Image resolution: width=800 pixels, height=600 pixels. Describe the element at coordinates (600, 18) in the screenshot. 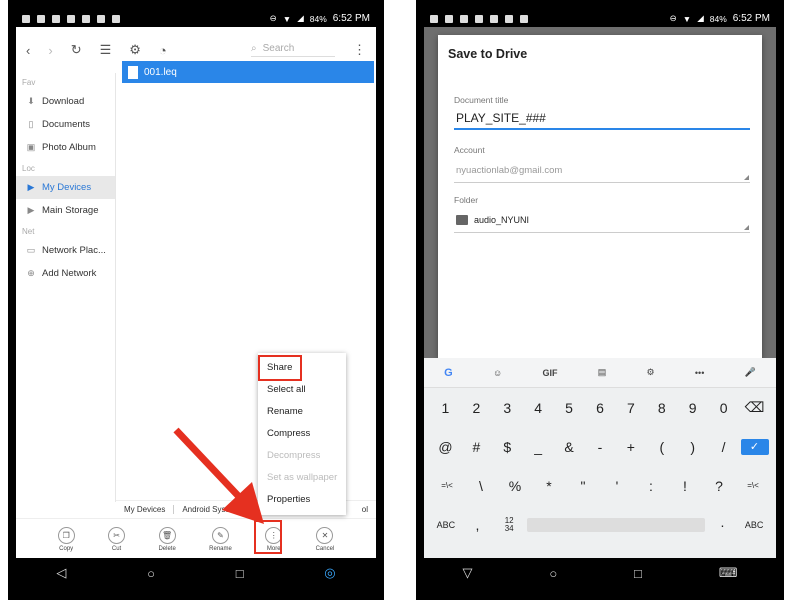

I see `status-bar: ⊖ ▼ ◢ 84% 6:52 PM` at that location.